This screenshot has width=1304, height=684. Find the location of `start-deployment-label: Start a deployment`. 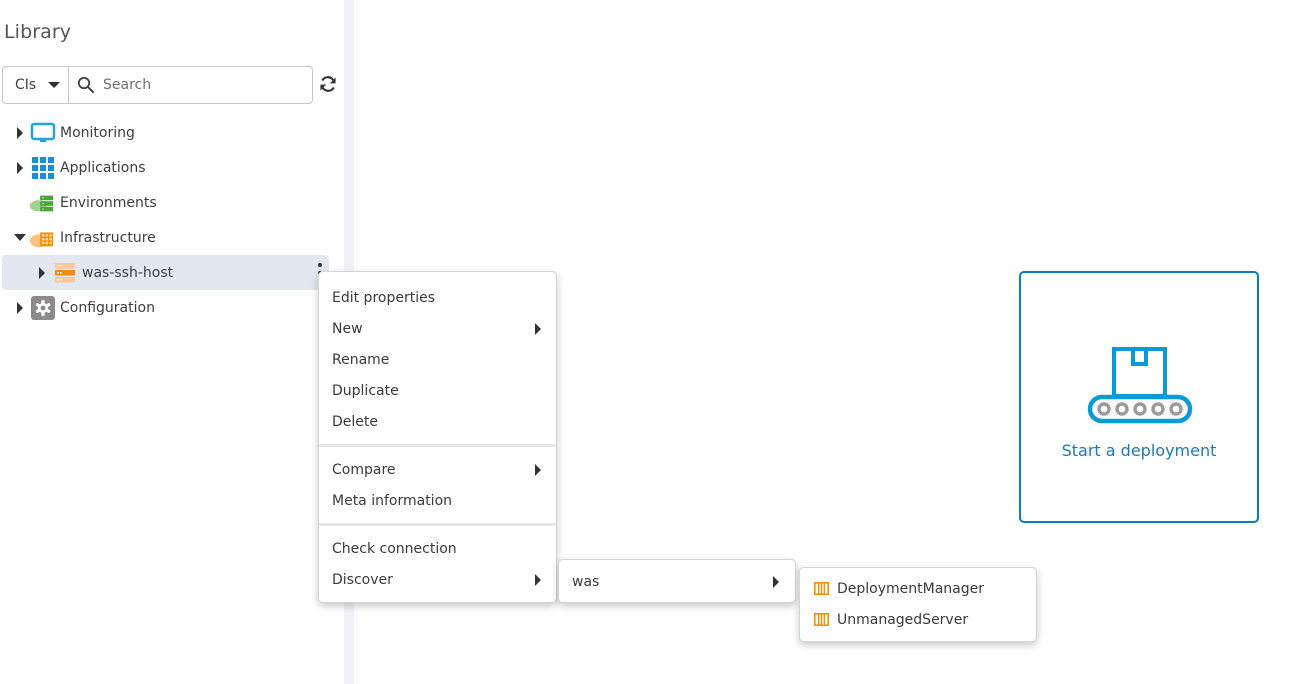

start-deployment-label: Start a deployment is located at coordinates (1139, 450).